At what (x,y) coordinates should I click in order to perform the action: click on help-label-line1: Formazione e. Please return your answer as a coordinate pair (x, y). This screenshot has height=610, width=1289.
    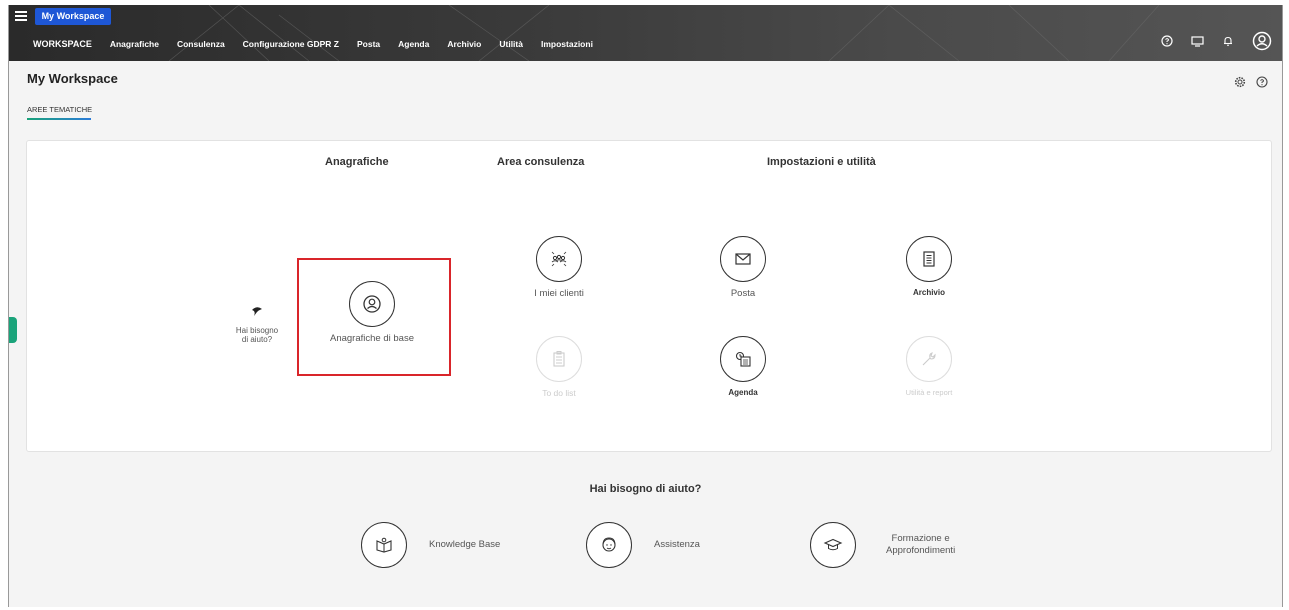
    Looking at the image, I should click on (920, 538).